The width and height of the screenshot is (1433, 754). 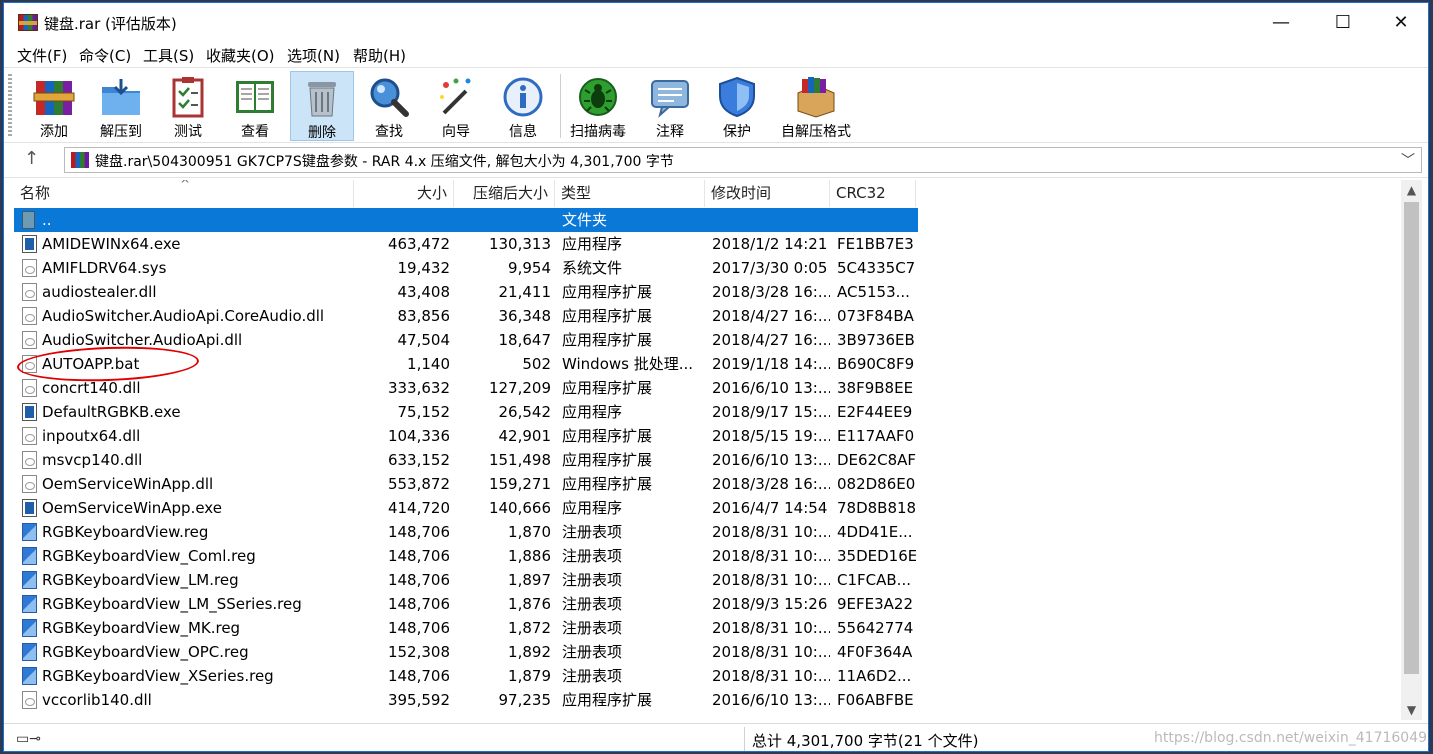 I want to click on menu-tools: 工具(S), so click(x=168, y=55).